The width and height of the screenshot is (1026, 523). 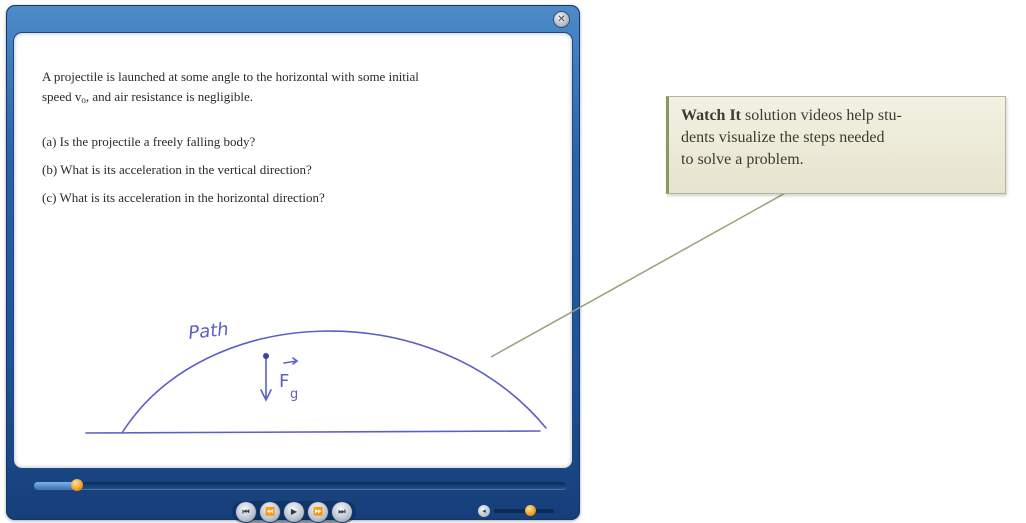 I want to click on callout-leader-line, so click(x=662, y=262).